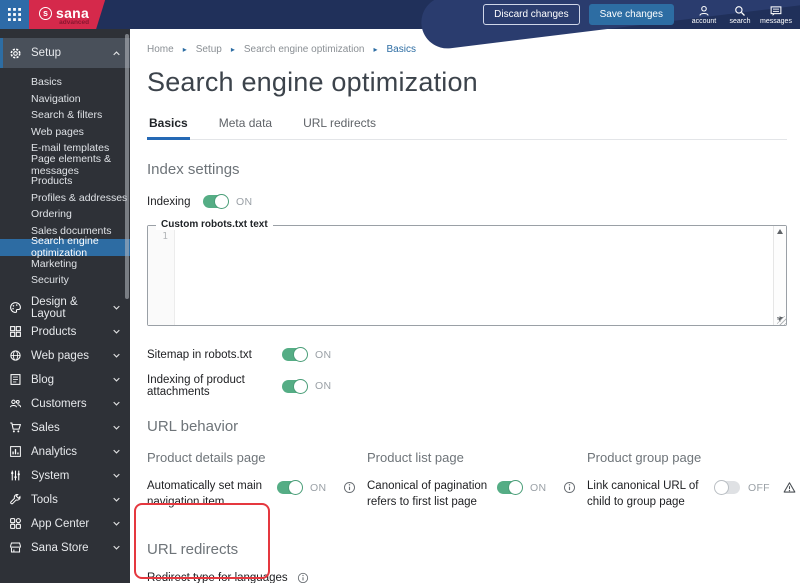 This screenshot has height=583, width=800. Describe the element at coordinates (789, 487) in the screenshot. I see `warning-icon` at that location.